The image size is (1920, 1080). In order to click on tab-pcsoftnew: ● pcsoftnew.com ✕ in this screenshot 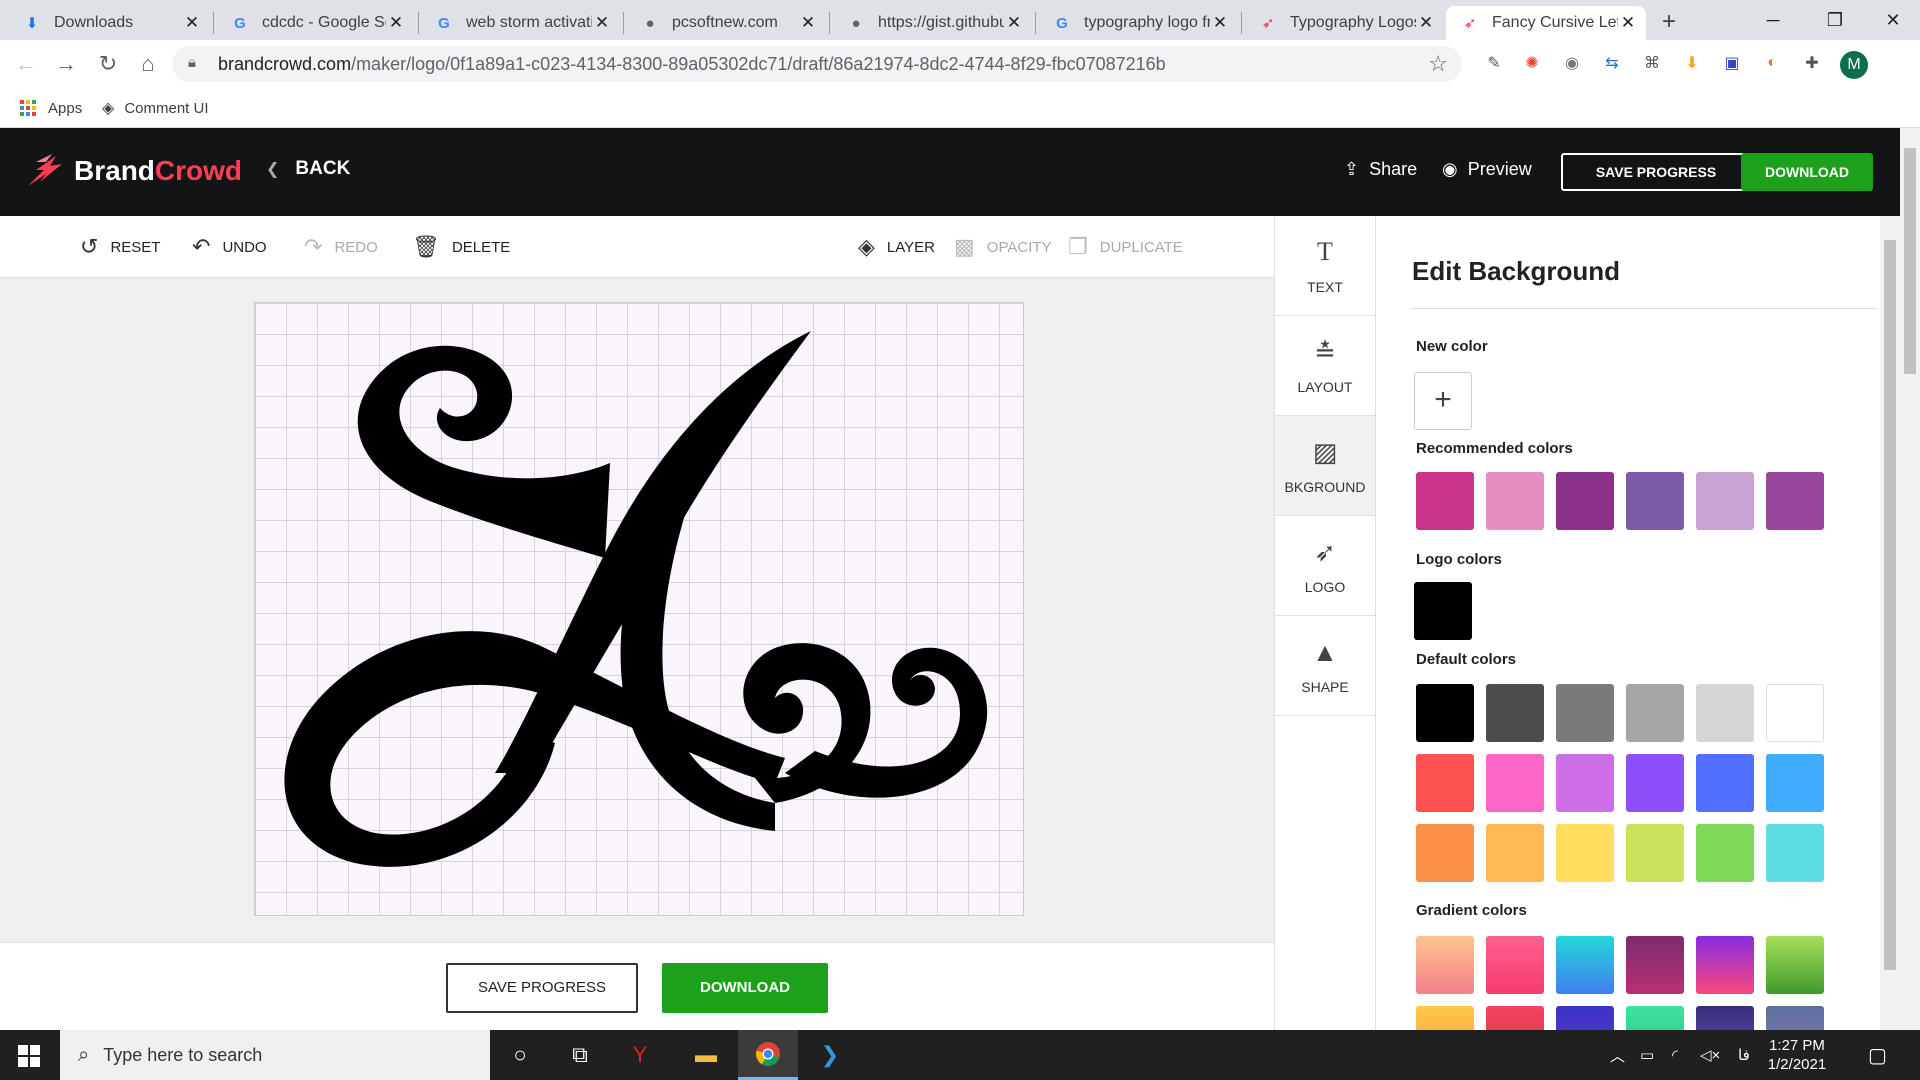, I will do `click(726, 23)`.